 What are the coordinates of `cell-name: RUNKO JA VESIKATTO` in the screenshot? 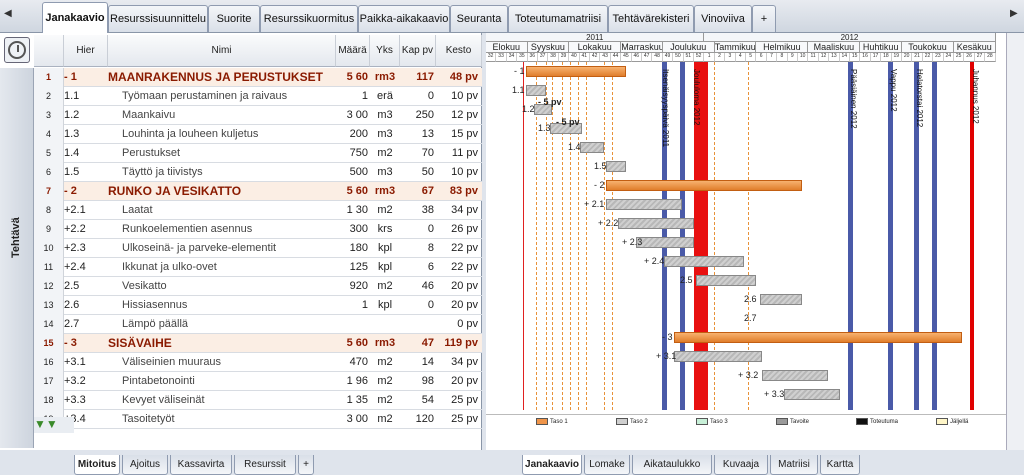 It's located at (175, 191).